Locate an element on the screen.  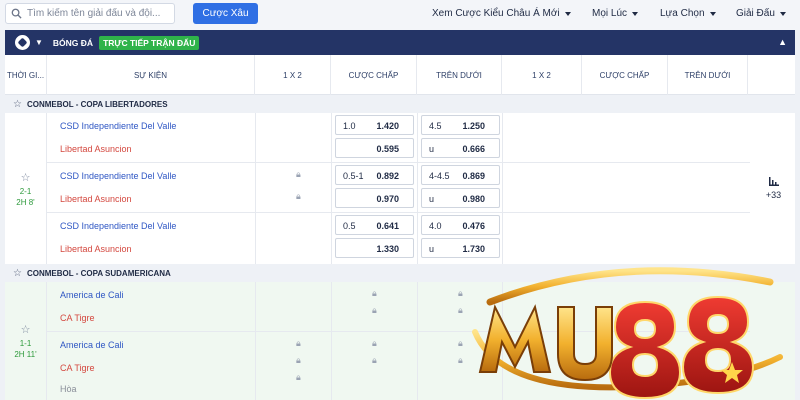
under-odd: u 1.730 is located at coordinates (460, 248).